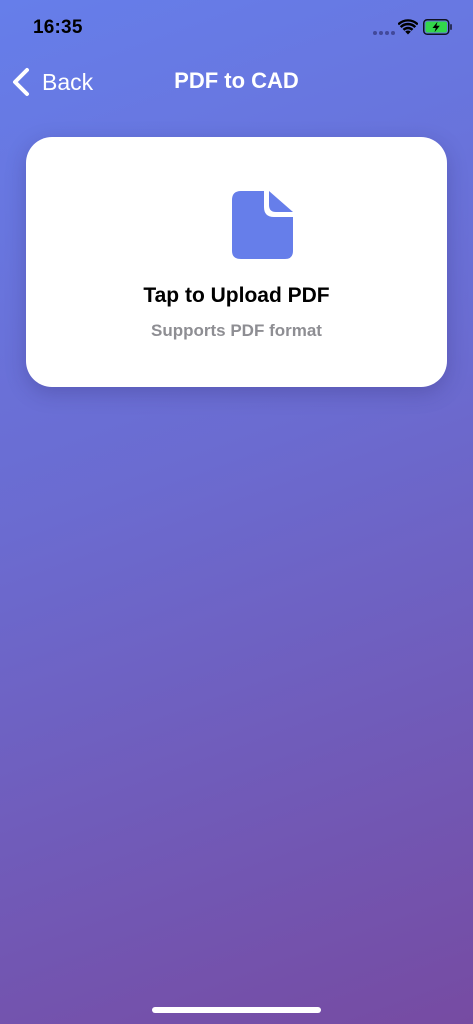 This screenshot has width=473, height=1024. I want to click on battery-charging-icon, so click(437, 27).